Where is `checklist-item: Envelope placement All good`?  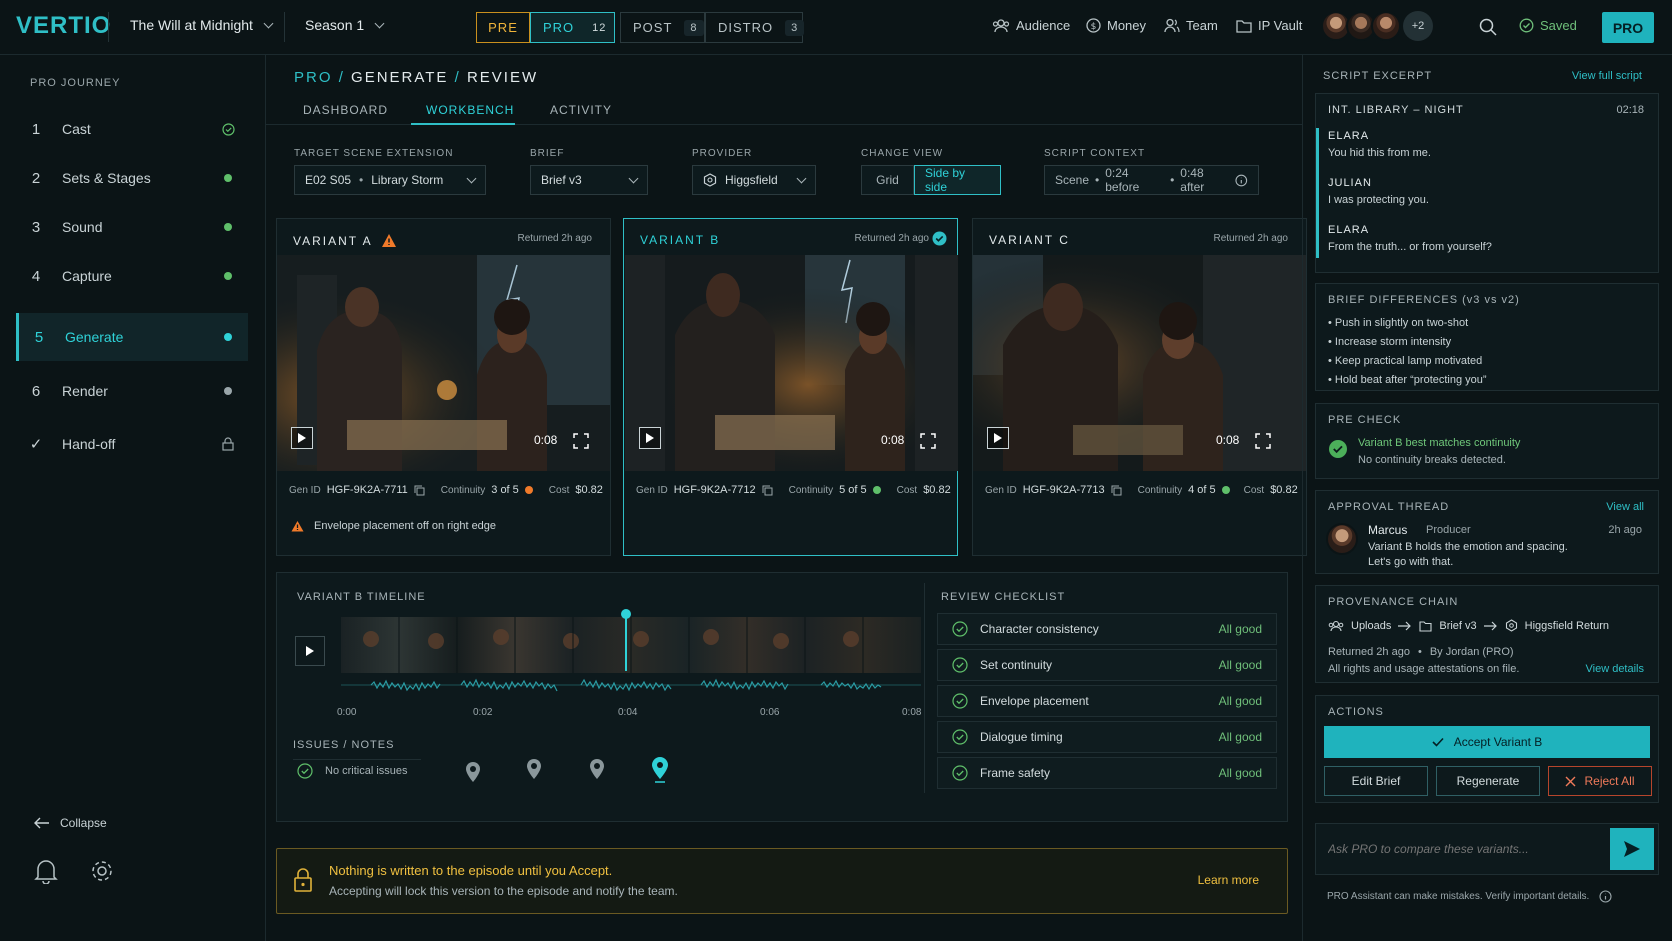
checklist-item: Envelope placement All good is located at coordinates (1107, 701).